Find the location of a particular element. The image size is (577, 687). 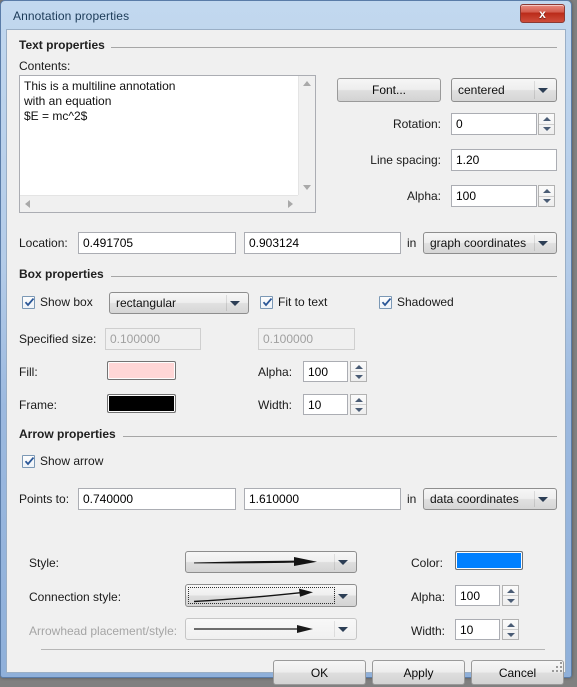

scroll-right-icon is located at coordinates (290, 204).